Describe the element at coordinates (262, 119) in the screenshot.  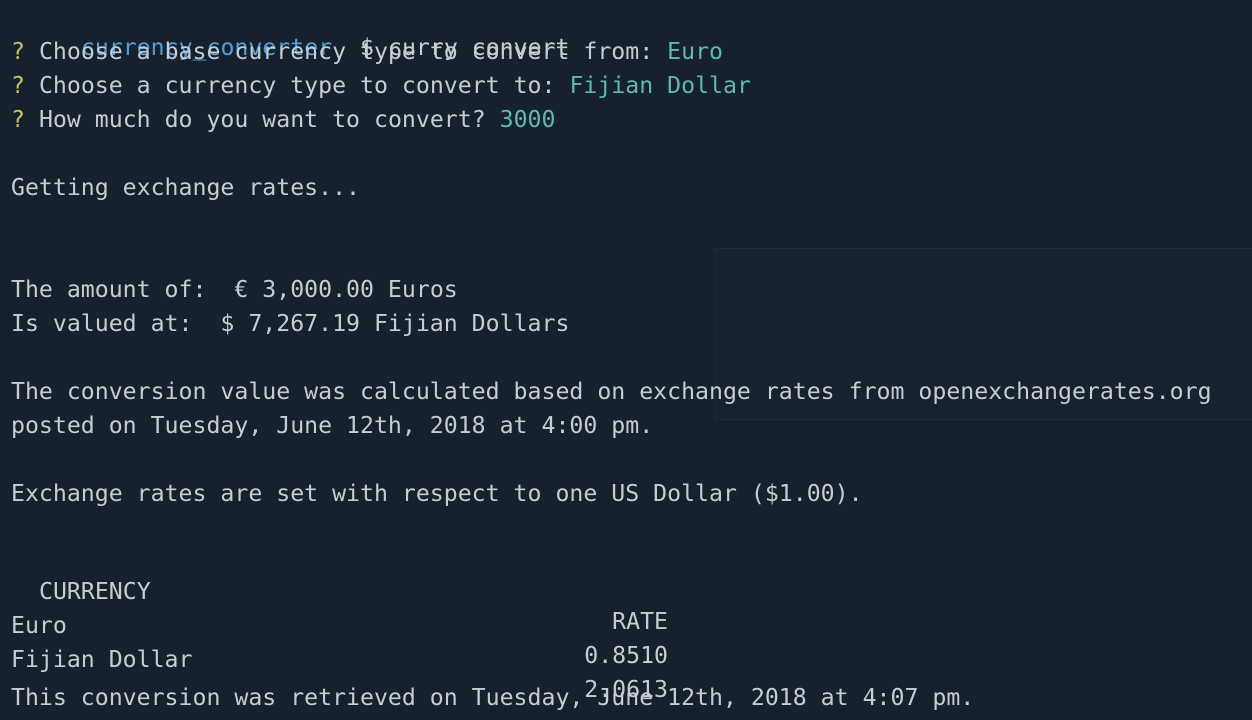
I see `question-text: How much do you want to convert?` at that location.